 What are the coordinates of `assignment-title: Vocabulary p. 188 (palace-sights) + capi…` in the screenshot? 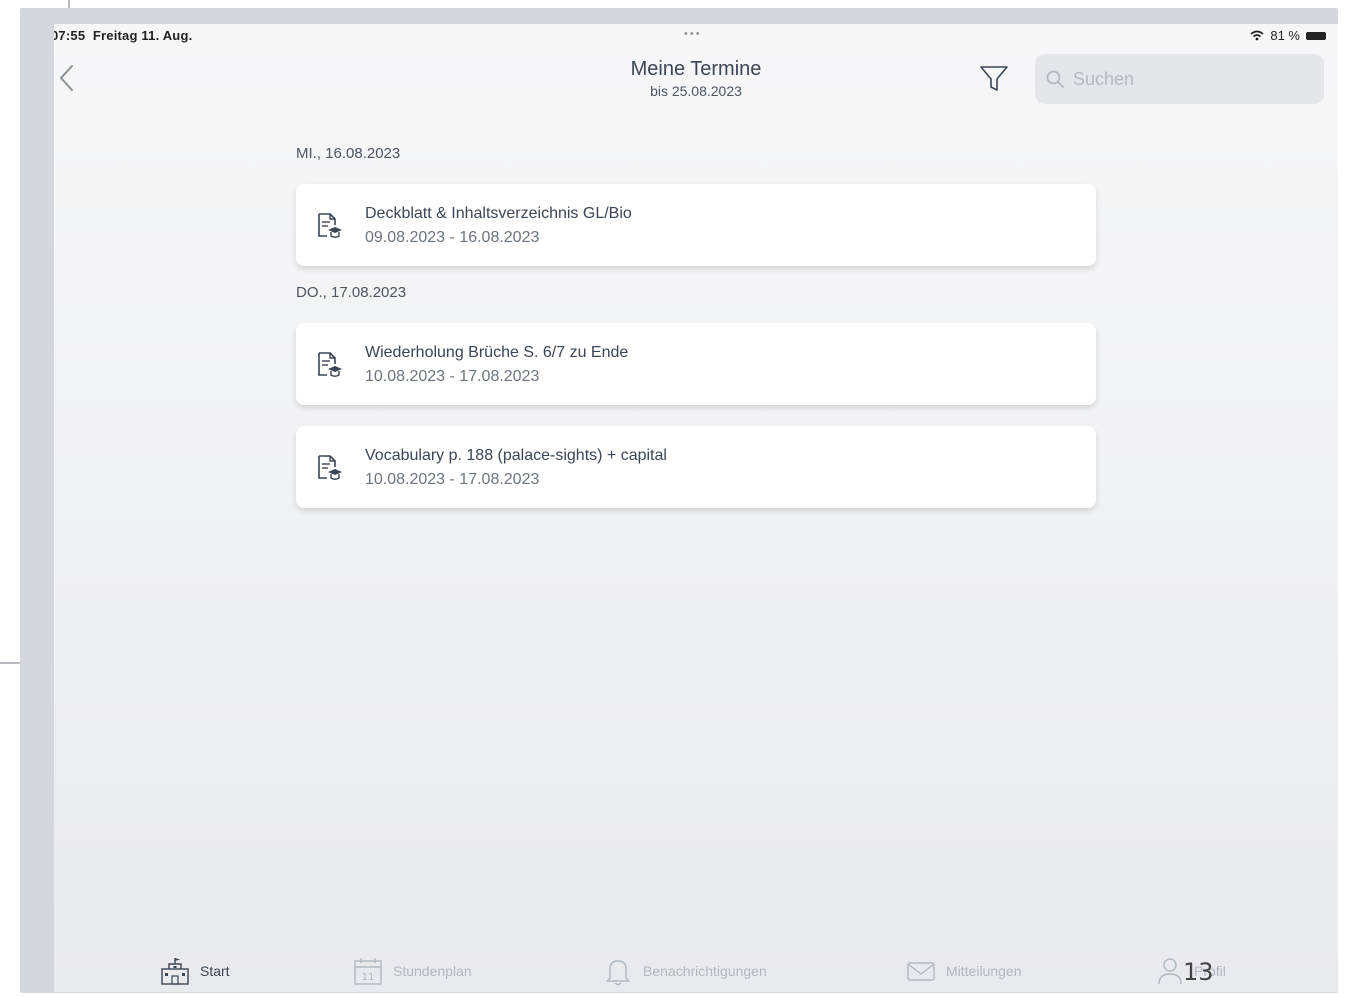 It's located at (516, 455).